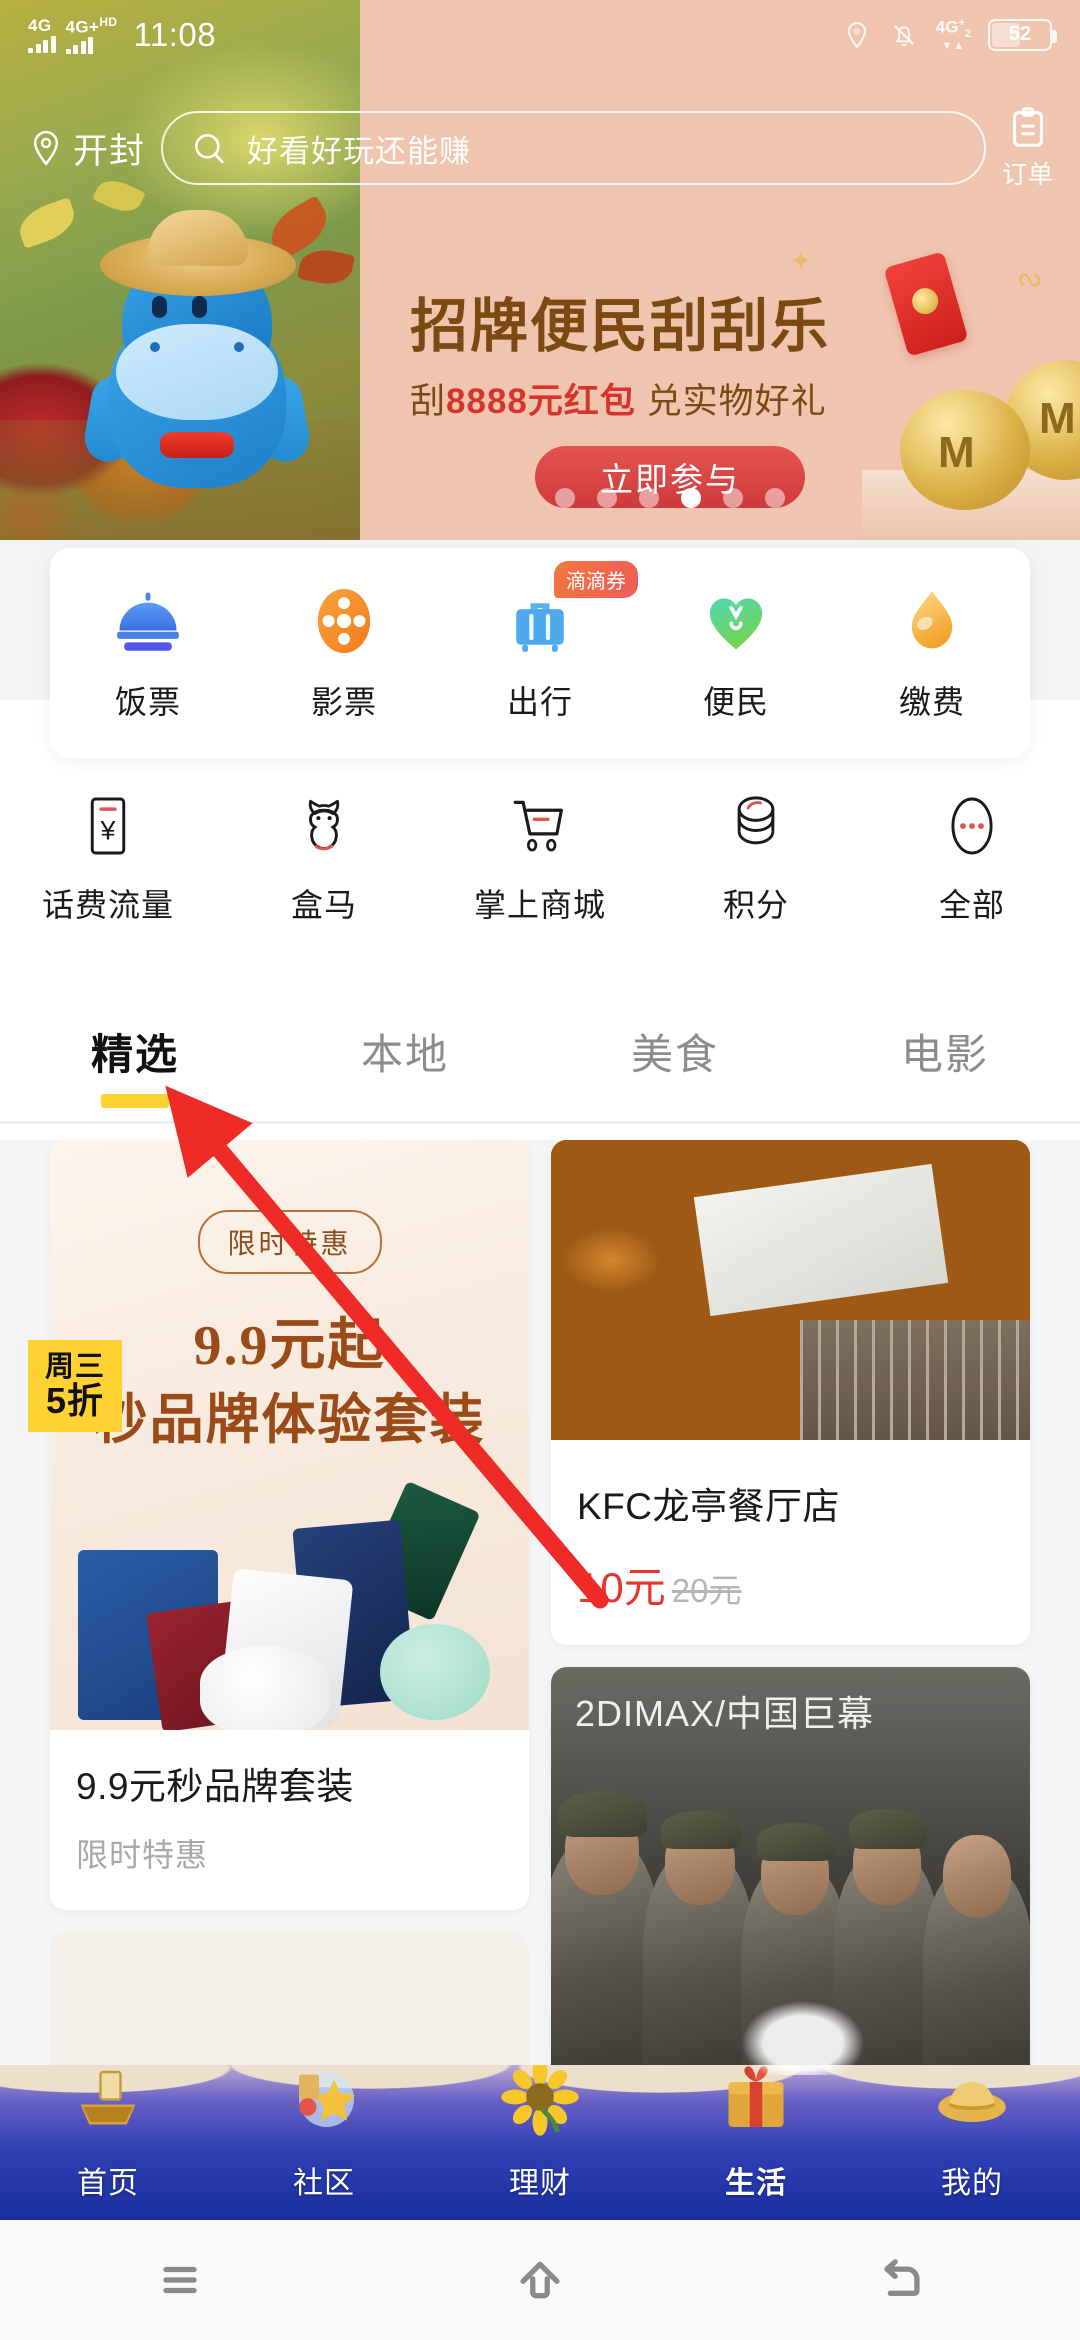 The height and width of the screenshot is (2340, 1080). I want to click on quick-action-jifen: 积分, so click(756, 875).